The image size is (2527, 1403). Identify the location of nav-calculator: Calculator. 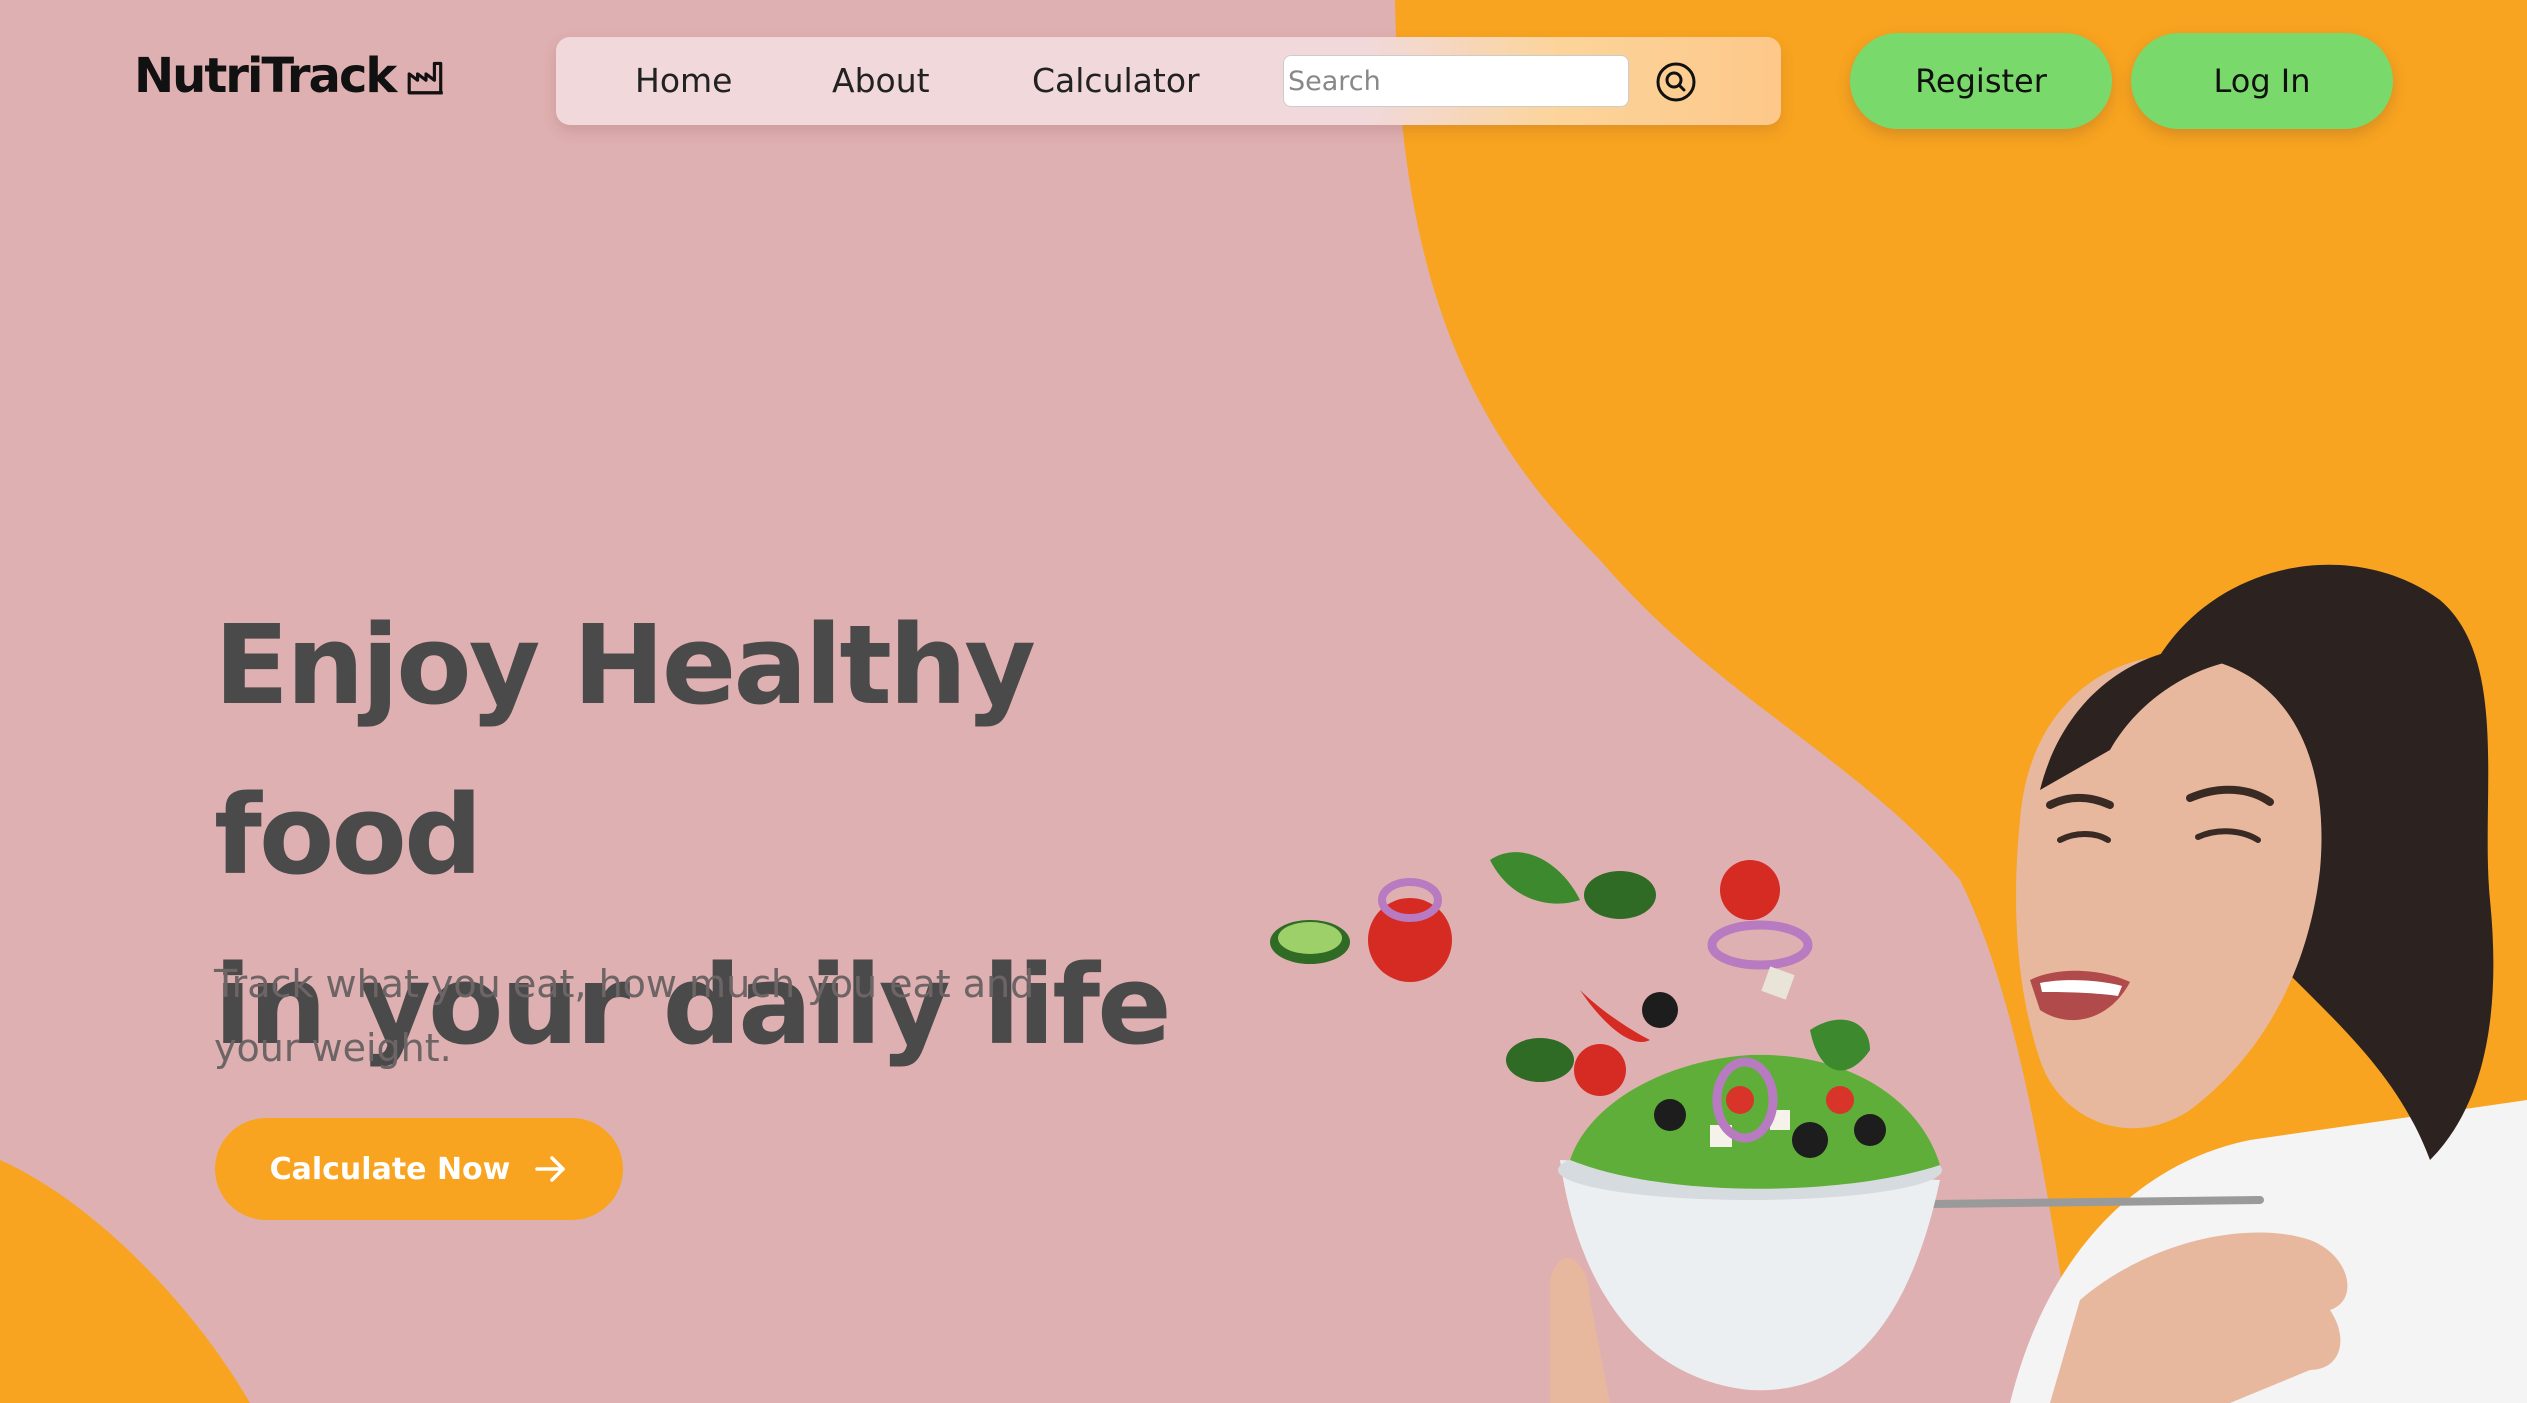
(1116, 80).